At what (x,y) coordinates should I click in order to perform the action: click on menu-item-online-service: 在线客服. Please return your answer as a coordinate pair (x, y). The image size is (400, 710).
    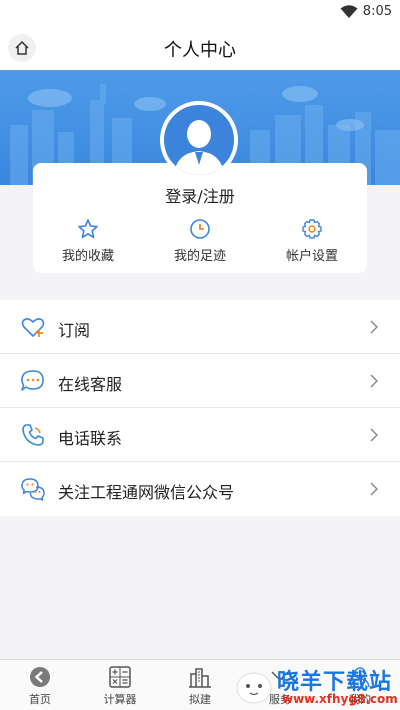
    Looking at the image, I should click on (200, 381).